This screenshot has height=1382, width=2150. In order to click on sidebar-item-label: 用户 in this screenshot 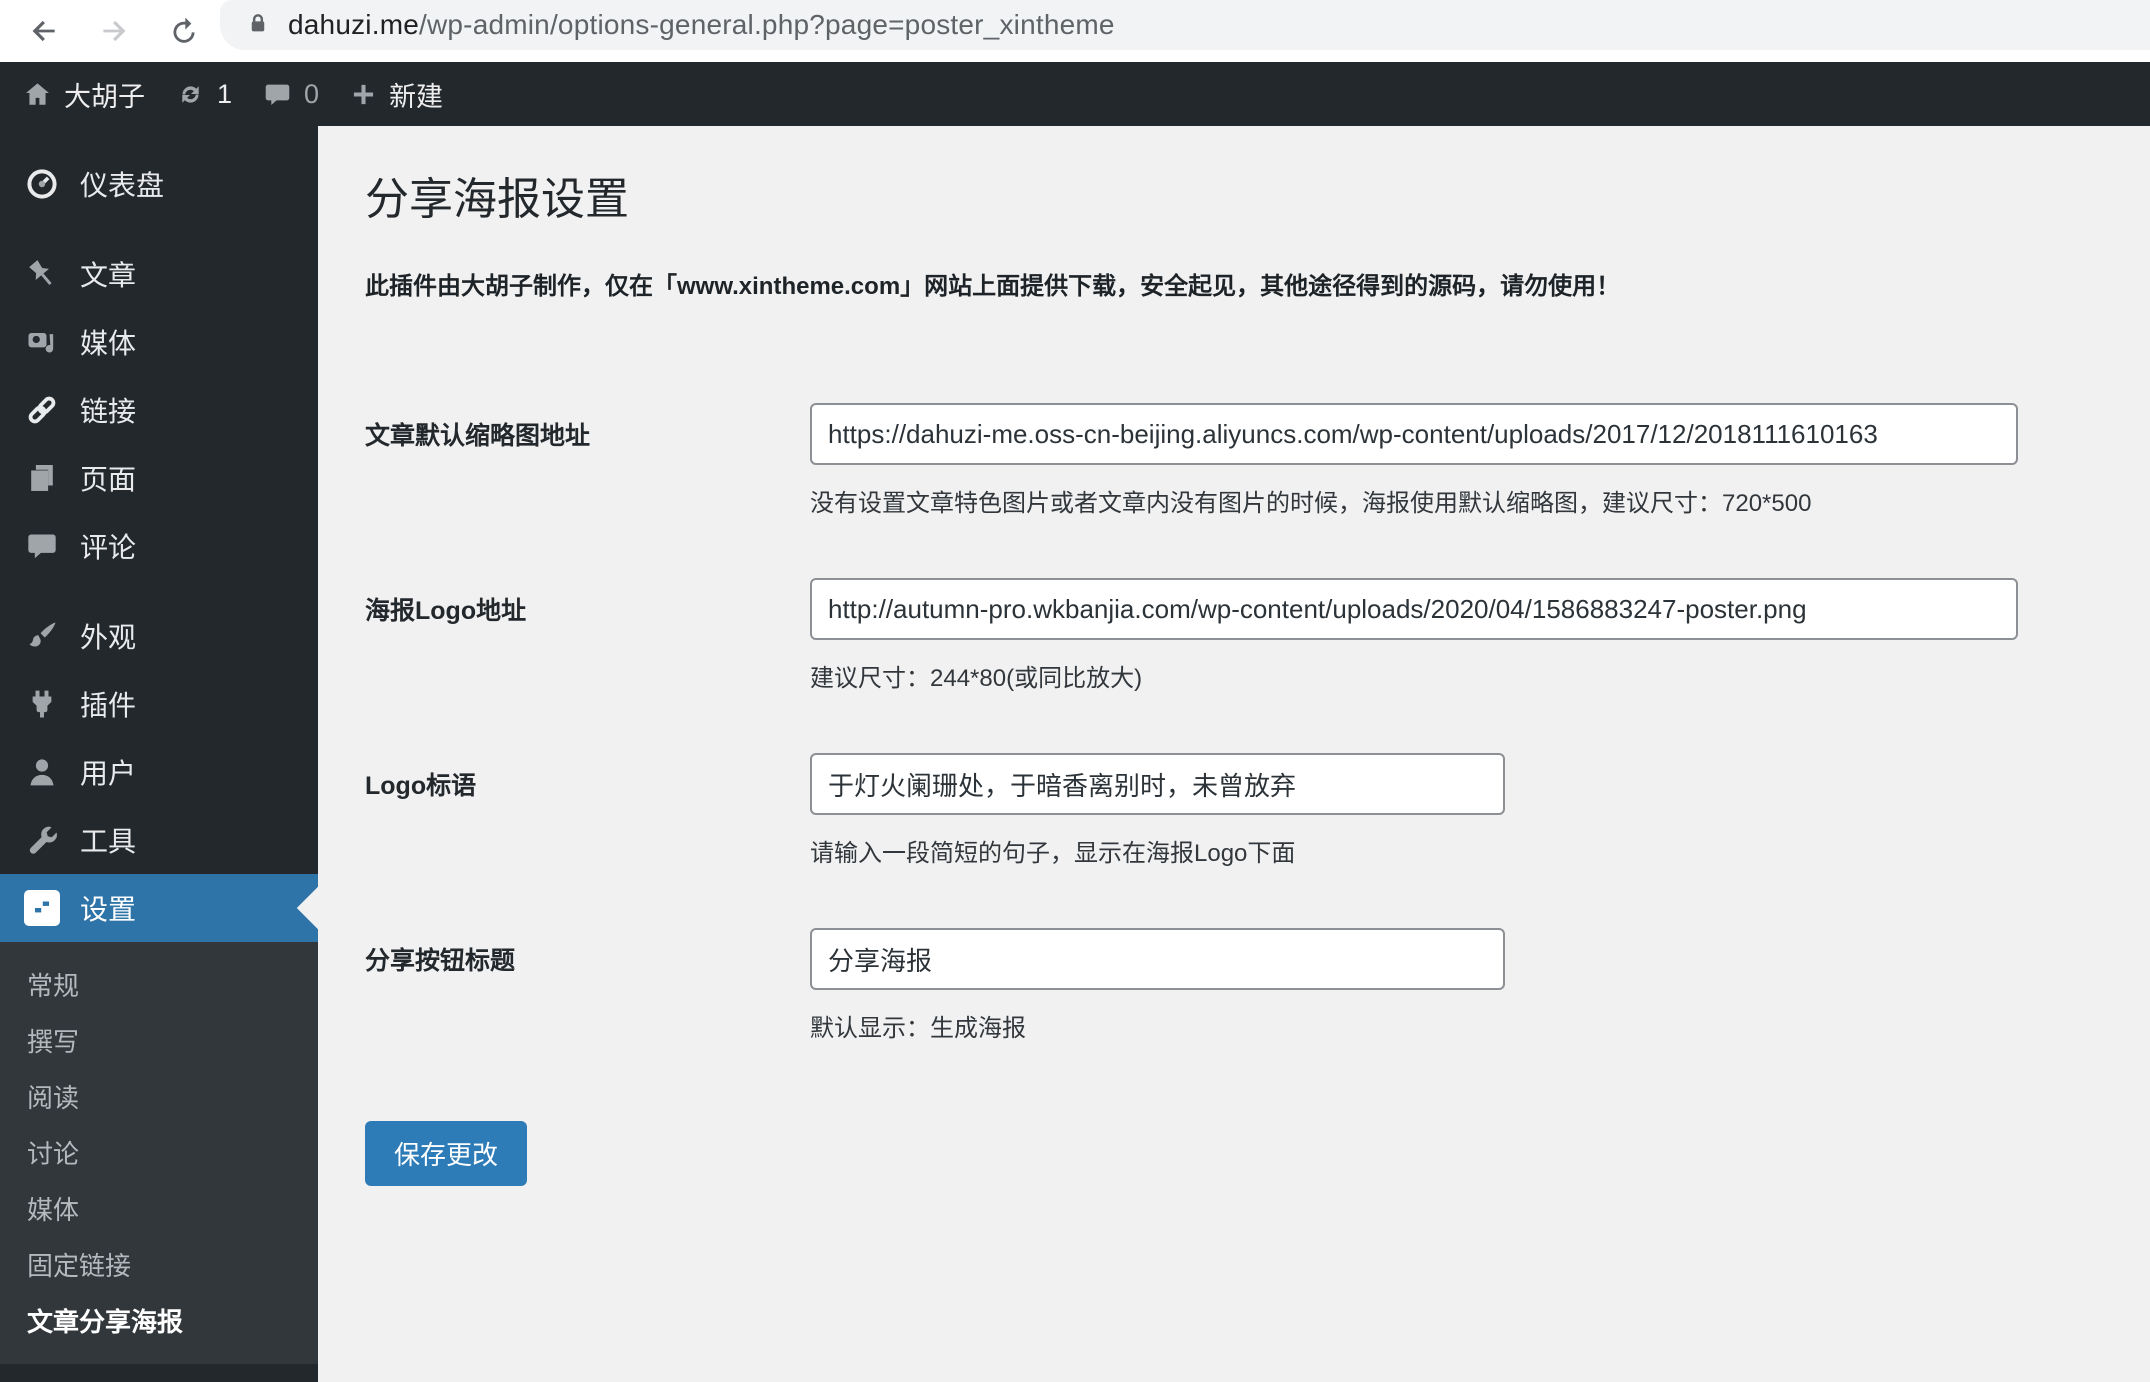, I will do `click(108, 773)`.